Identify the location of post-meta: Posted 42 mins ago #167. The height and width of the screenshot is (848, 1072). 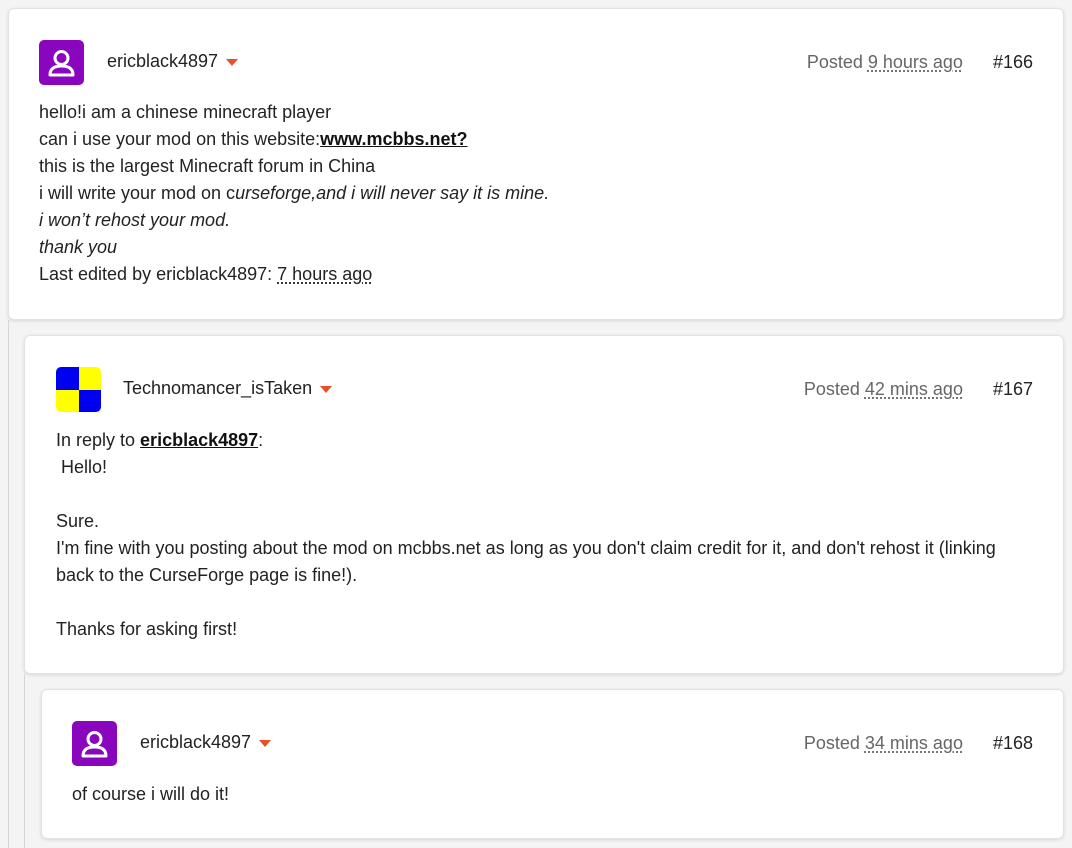
(918, 389).